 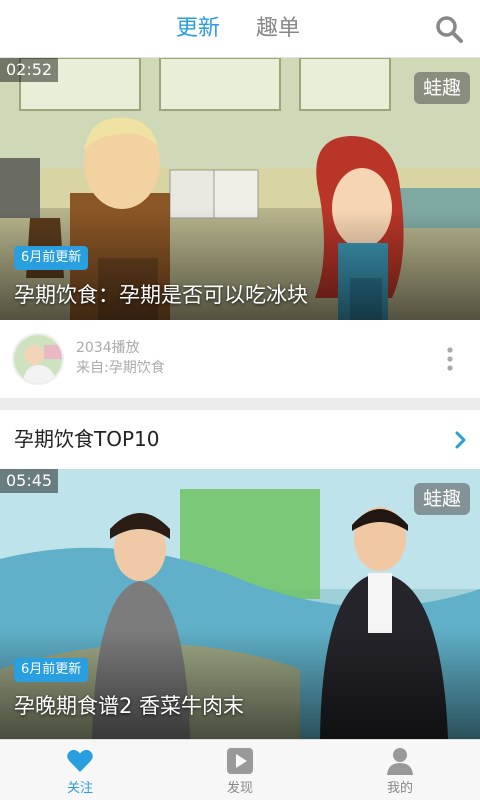 I want to click on video-title: 孕晚期食谱2 香菜牛肉末, so click(x=129, y=706).